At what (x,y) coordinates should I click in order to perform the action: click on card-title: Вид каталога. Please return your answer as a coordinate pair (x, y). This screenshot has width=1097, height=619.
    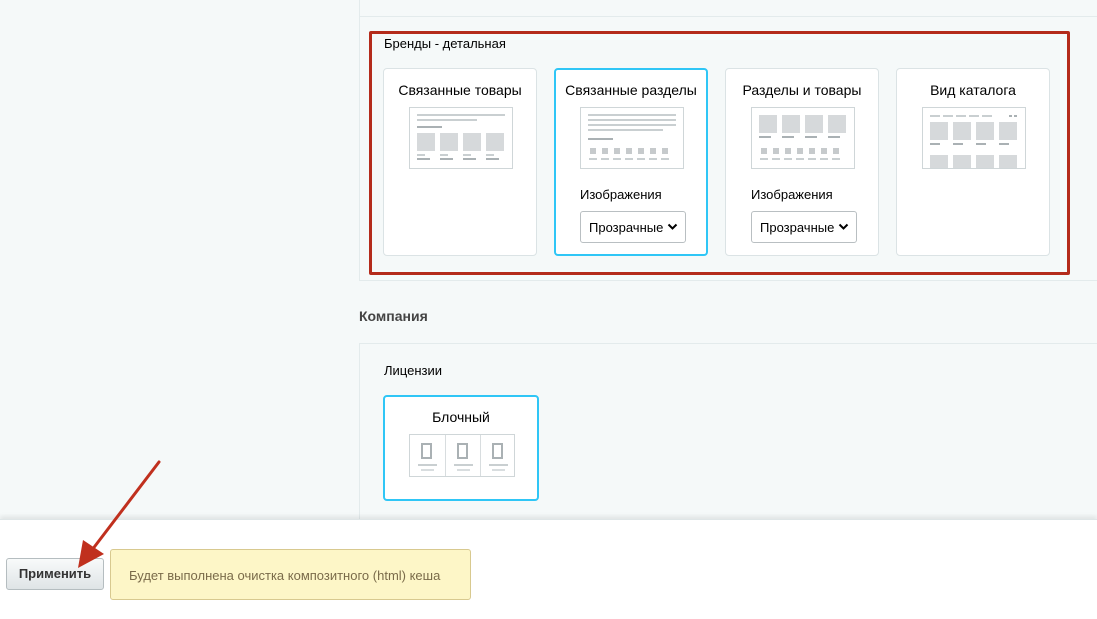
    Looking at the image, I should click on (973, 90).